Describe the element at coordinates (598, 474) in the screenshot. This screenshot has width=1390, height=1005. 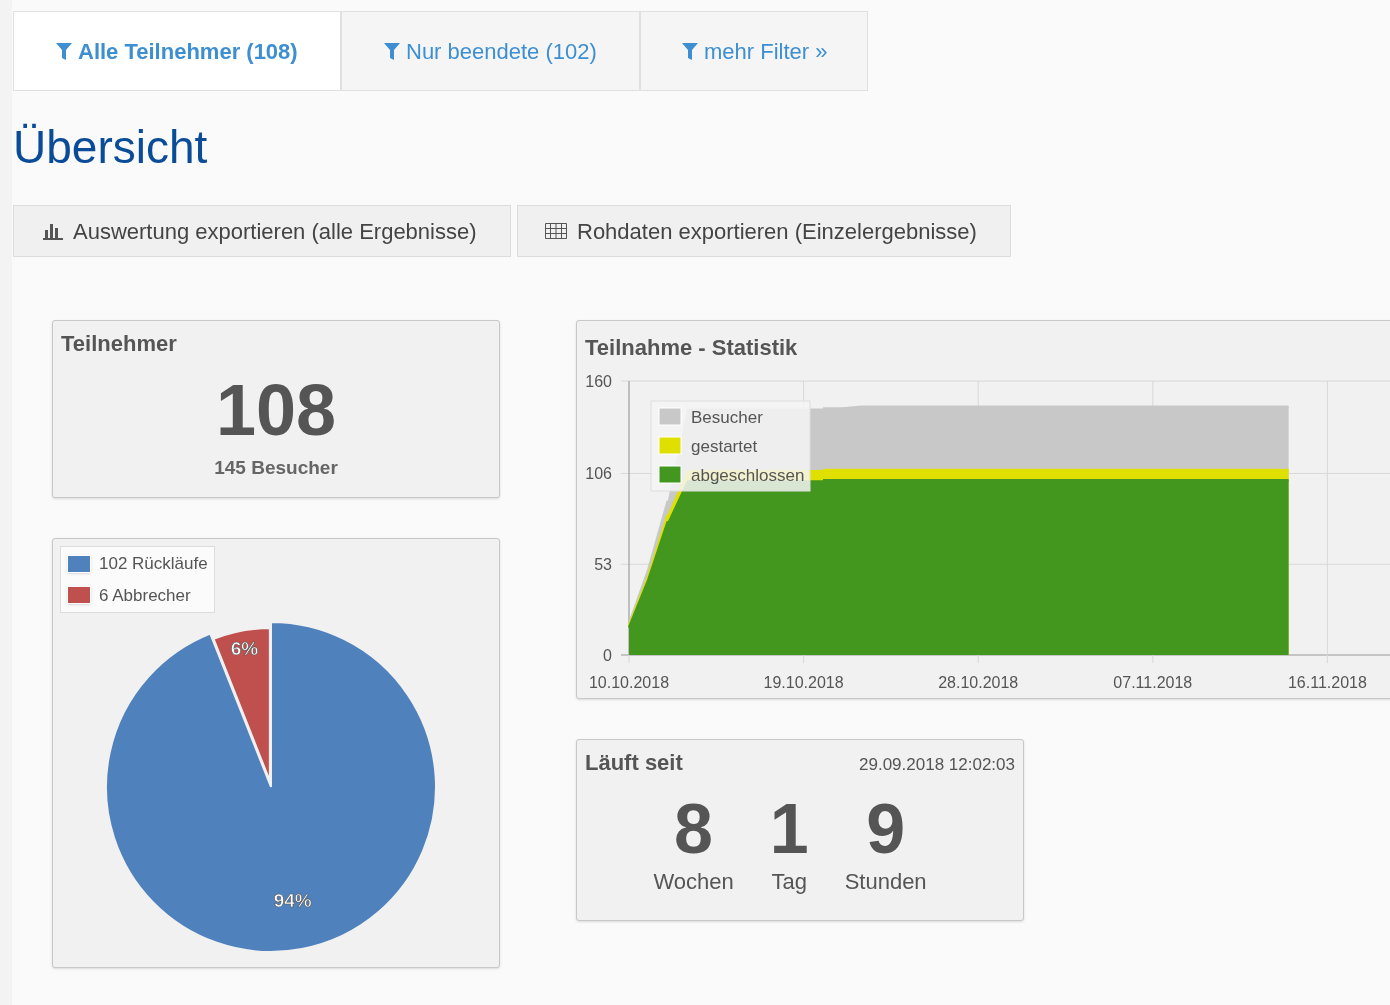
I see `axis-label: 106` at that location.